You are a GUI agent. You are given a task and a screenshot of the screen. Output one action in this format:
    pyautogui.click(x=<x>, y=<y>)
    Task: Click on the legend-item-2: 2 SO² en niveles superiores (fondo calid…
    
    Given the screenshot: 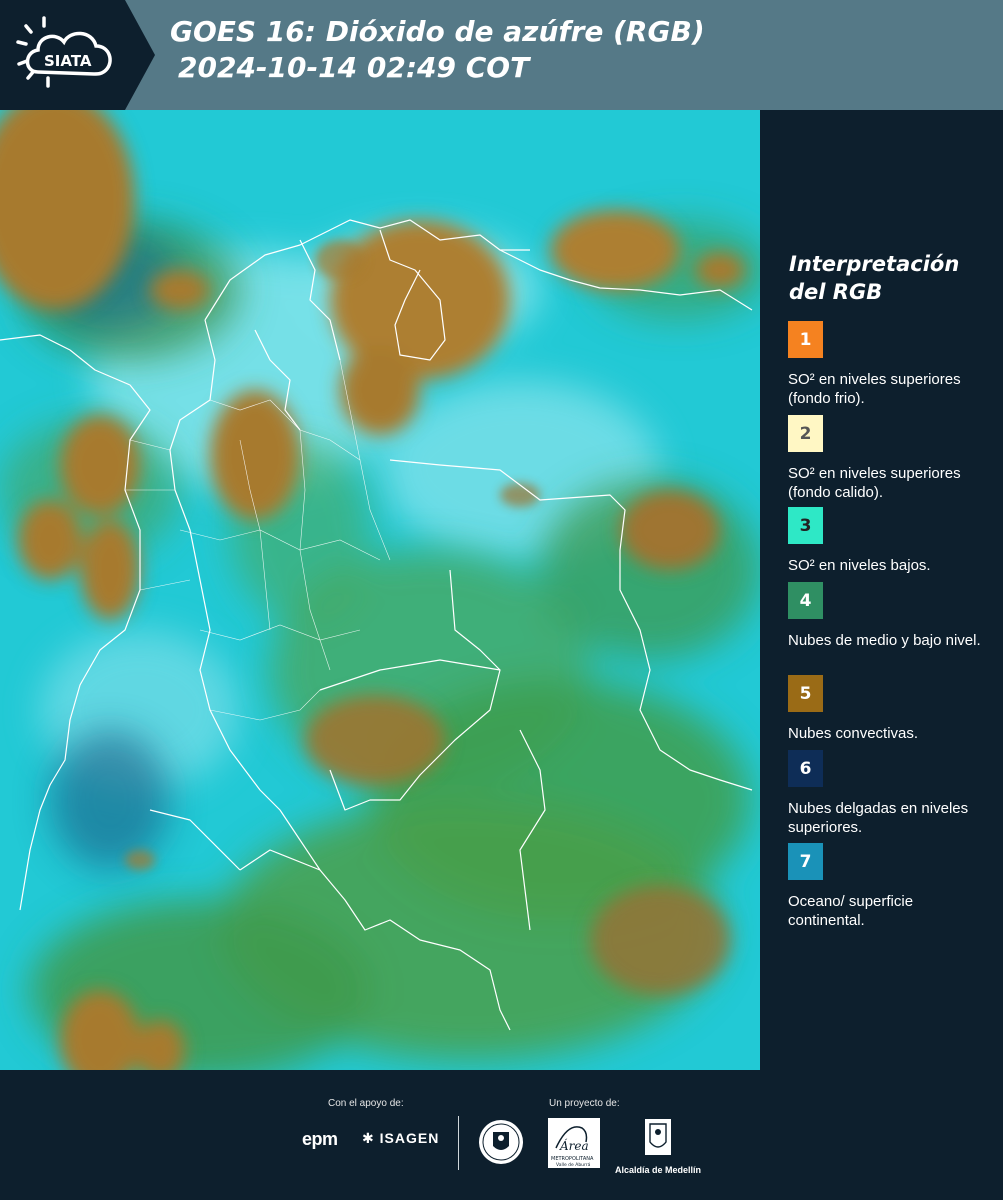 What is the action you would take?
    pyautogui.click(x=893, y=458)
    